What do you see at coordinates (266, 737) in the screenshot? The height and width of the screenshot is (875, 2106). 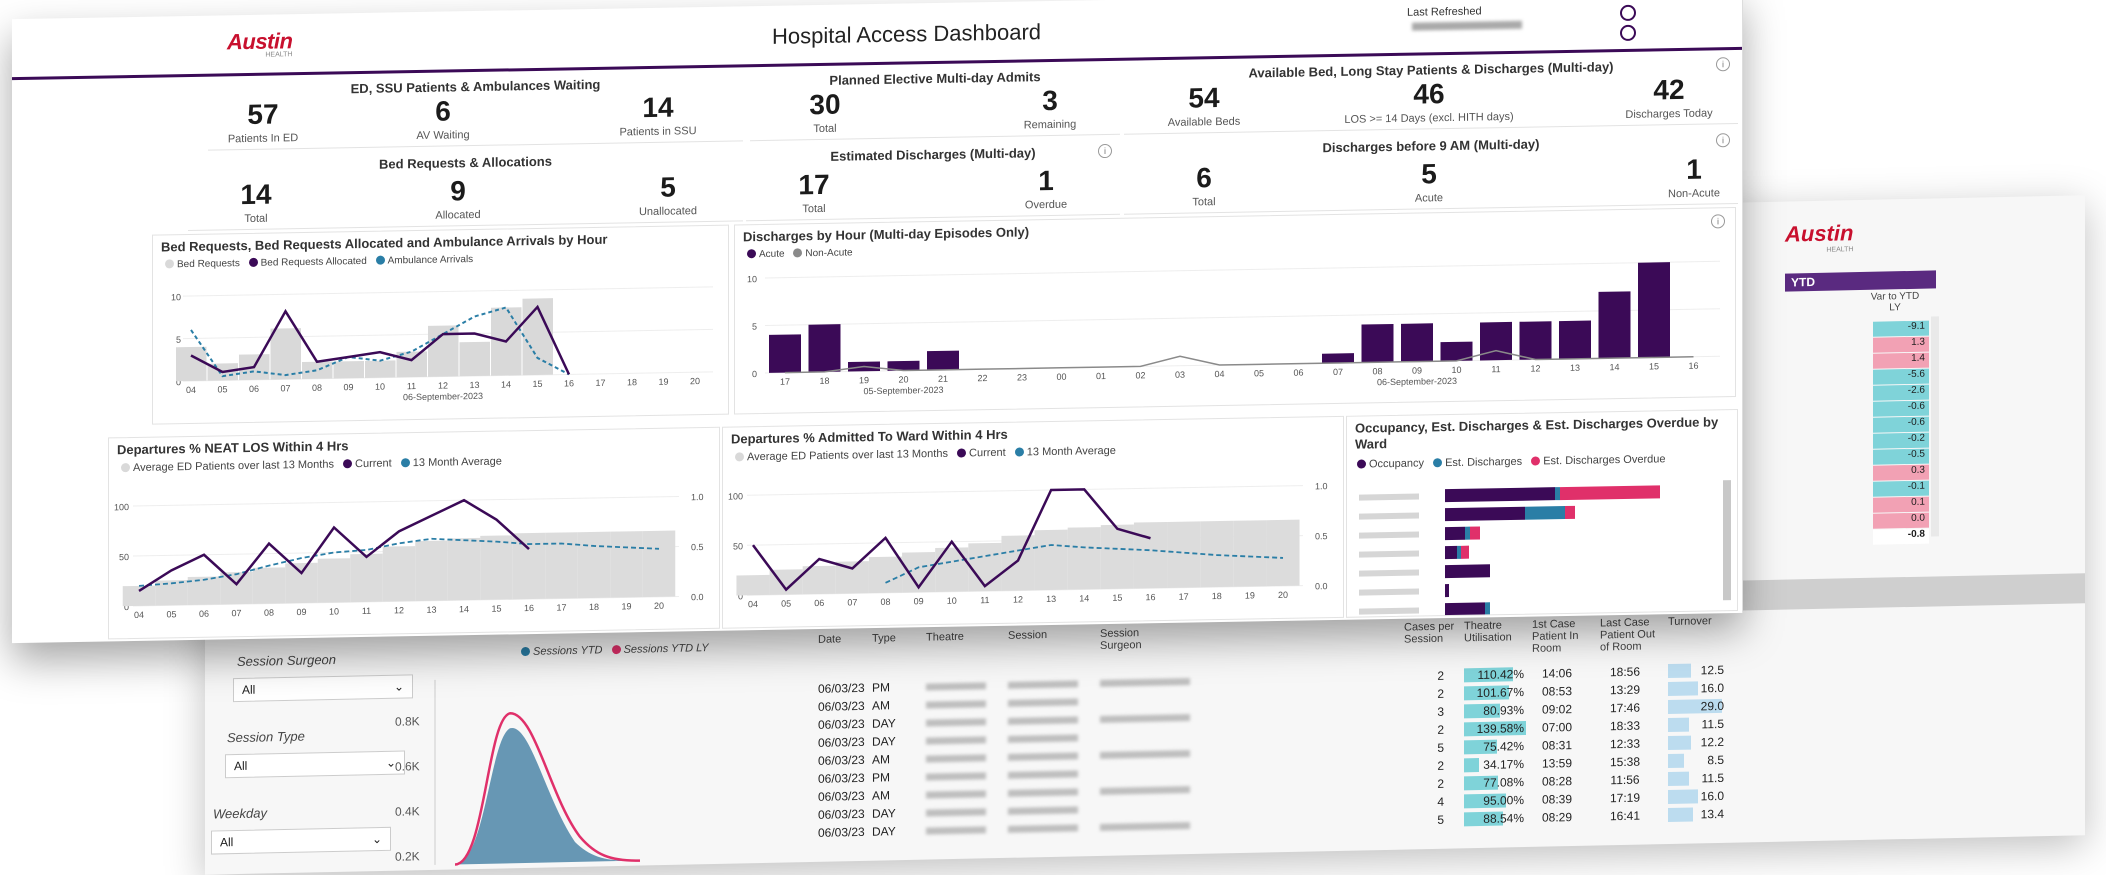 I see `slicer-type-label: Session Type` at bounding box center [266, 737].